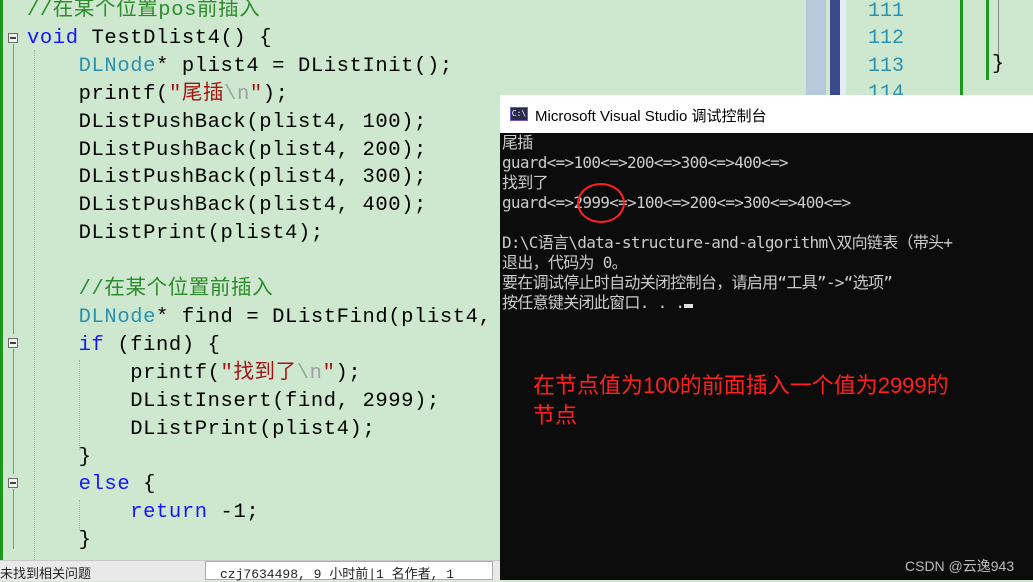 The height and width of the screenshot is (582, 1033). I want to click on code-line: DListPushBack(plist4, 400);, so click(252, 206).